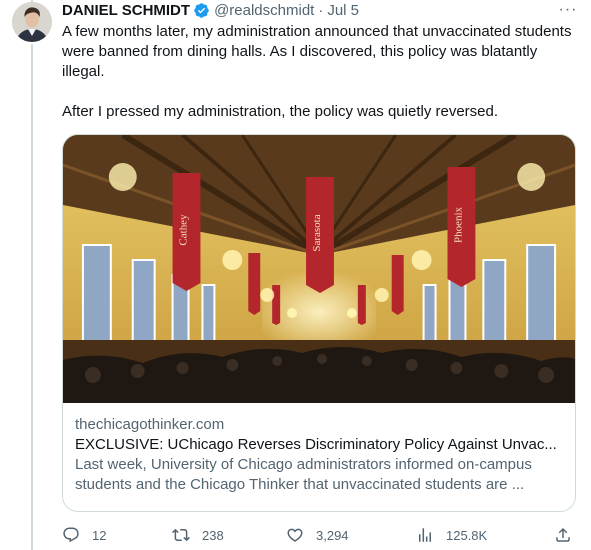  I want to click on author-handle: @realdschmidt, so click(264, 10).